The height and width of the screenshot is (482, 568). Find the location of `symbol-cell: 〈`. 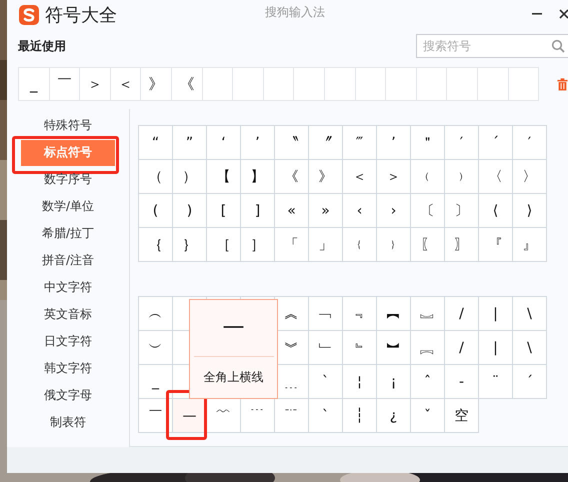

symbol-cell: 〈 is located at coordinates (496, 177).